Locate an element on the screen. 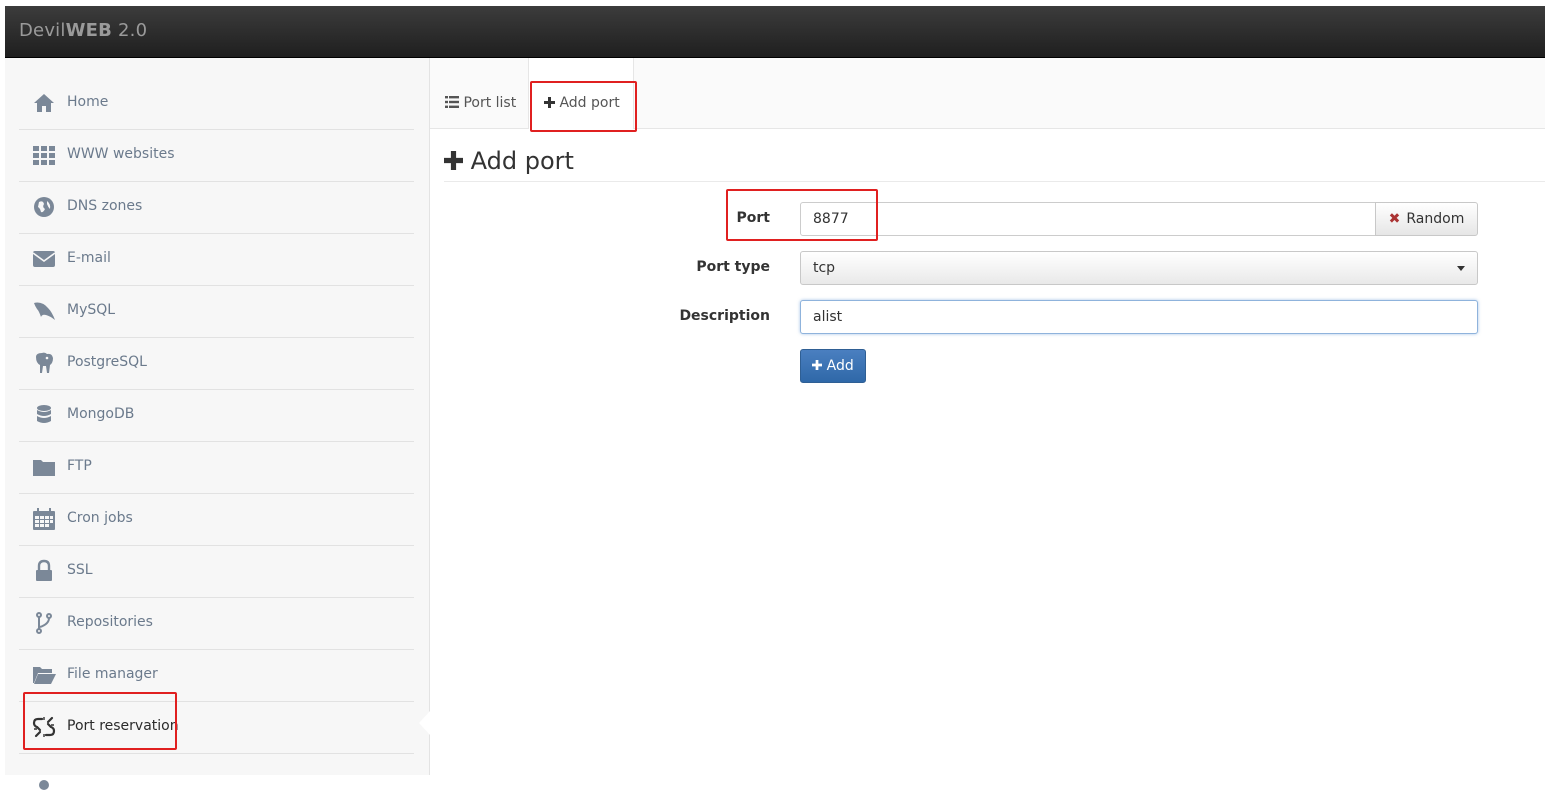 The width and height of the screenshot is (1545, 805). sidebar-item-ftp: FTP is located at coordinates (216, 468).